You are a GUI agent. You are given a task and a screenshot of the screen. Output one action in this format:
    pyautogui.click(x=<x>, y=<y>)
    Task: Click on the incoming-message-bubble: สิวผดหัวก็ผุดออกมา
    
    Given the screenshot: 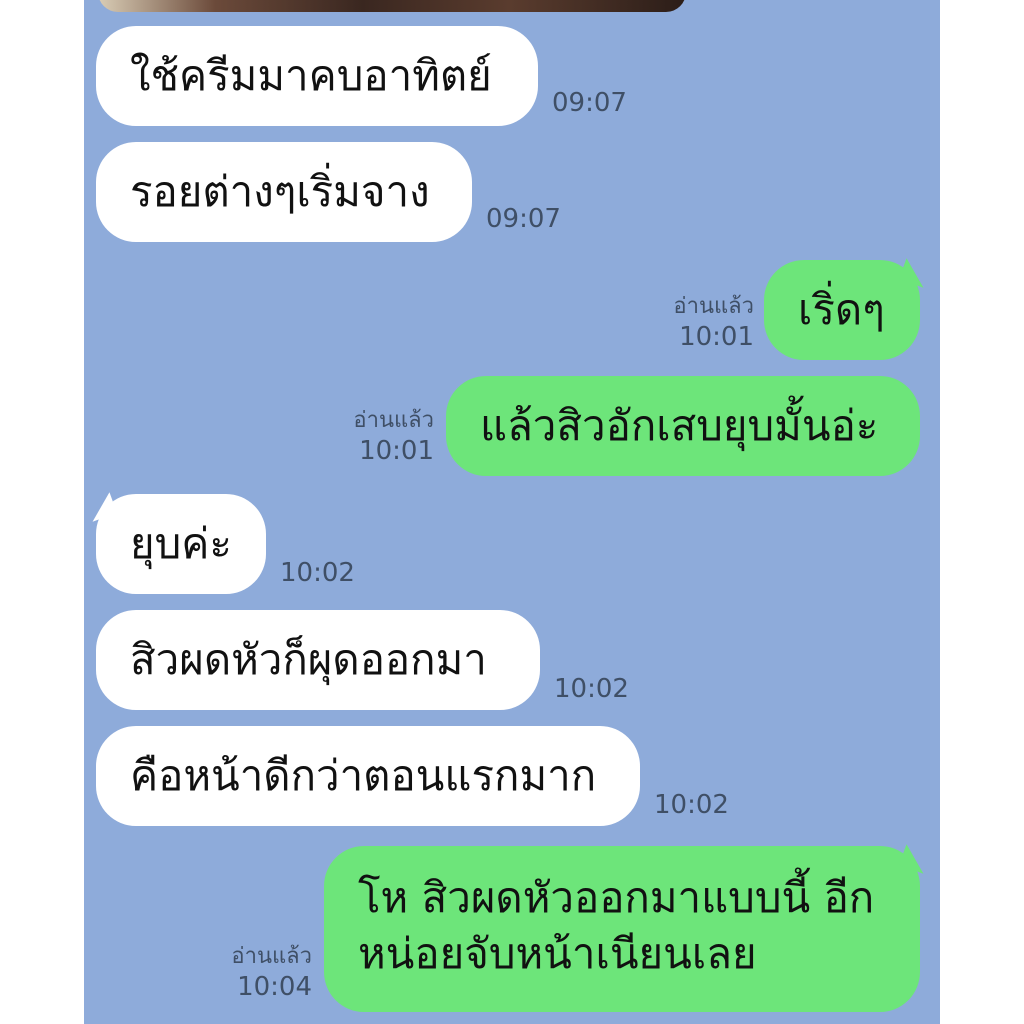 What is the action you would take?
    pyautogui.click(x=318, y=660)
    